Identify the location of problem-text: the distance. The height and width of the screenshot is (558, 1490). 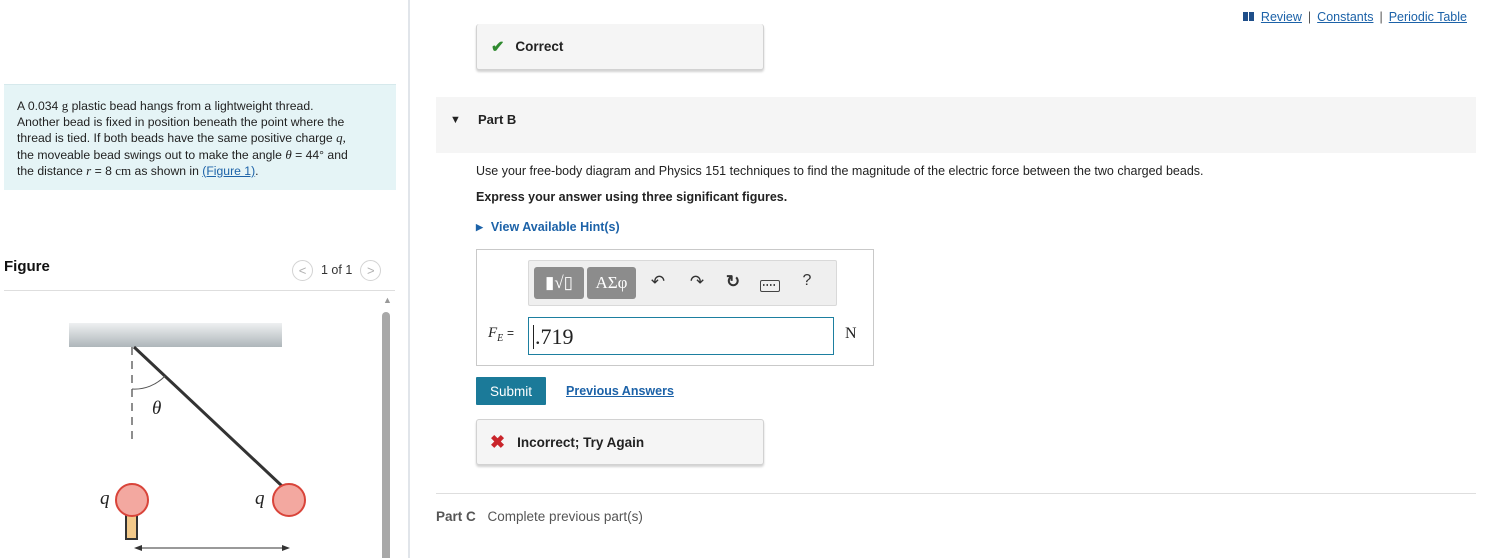
(50, 170).